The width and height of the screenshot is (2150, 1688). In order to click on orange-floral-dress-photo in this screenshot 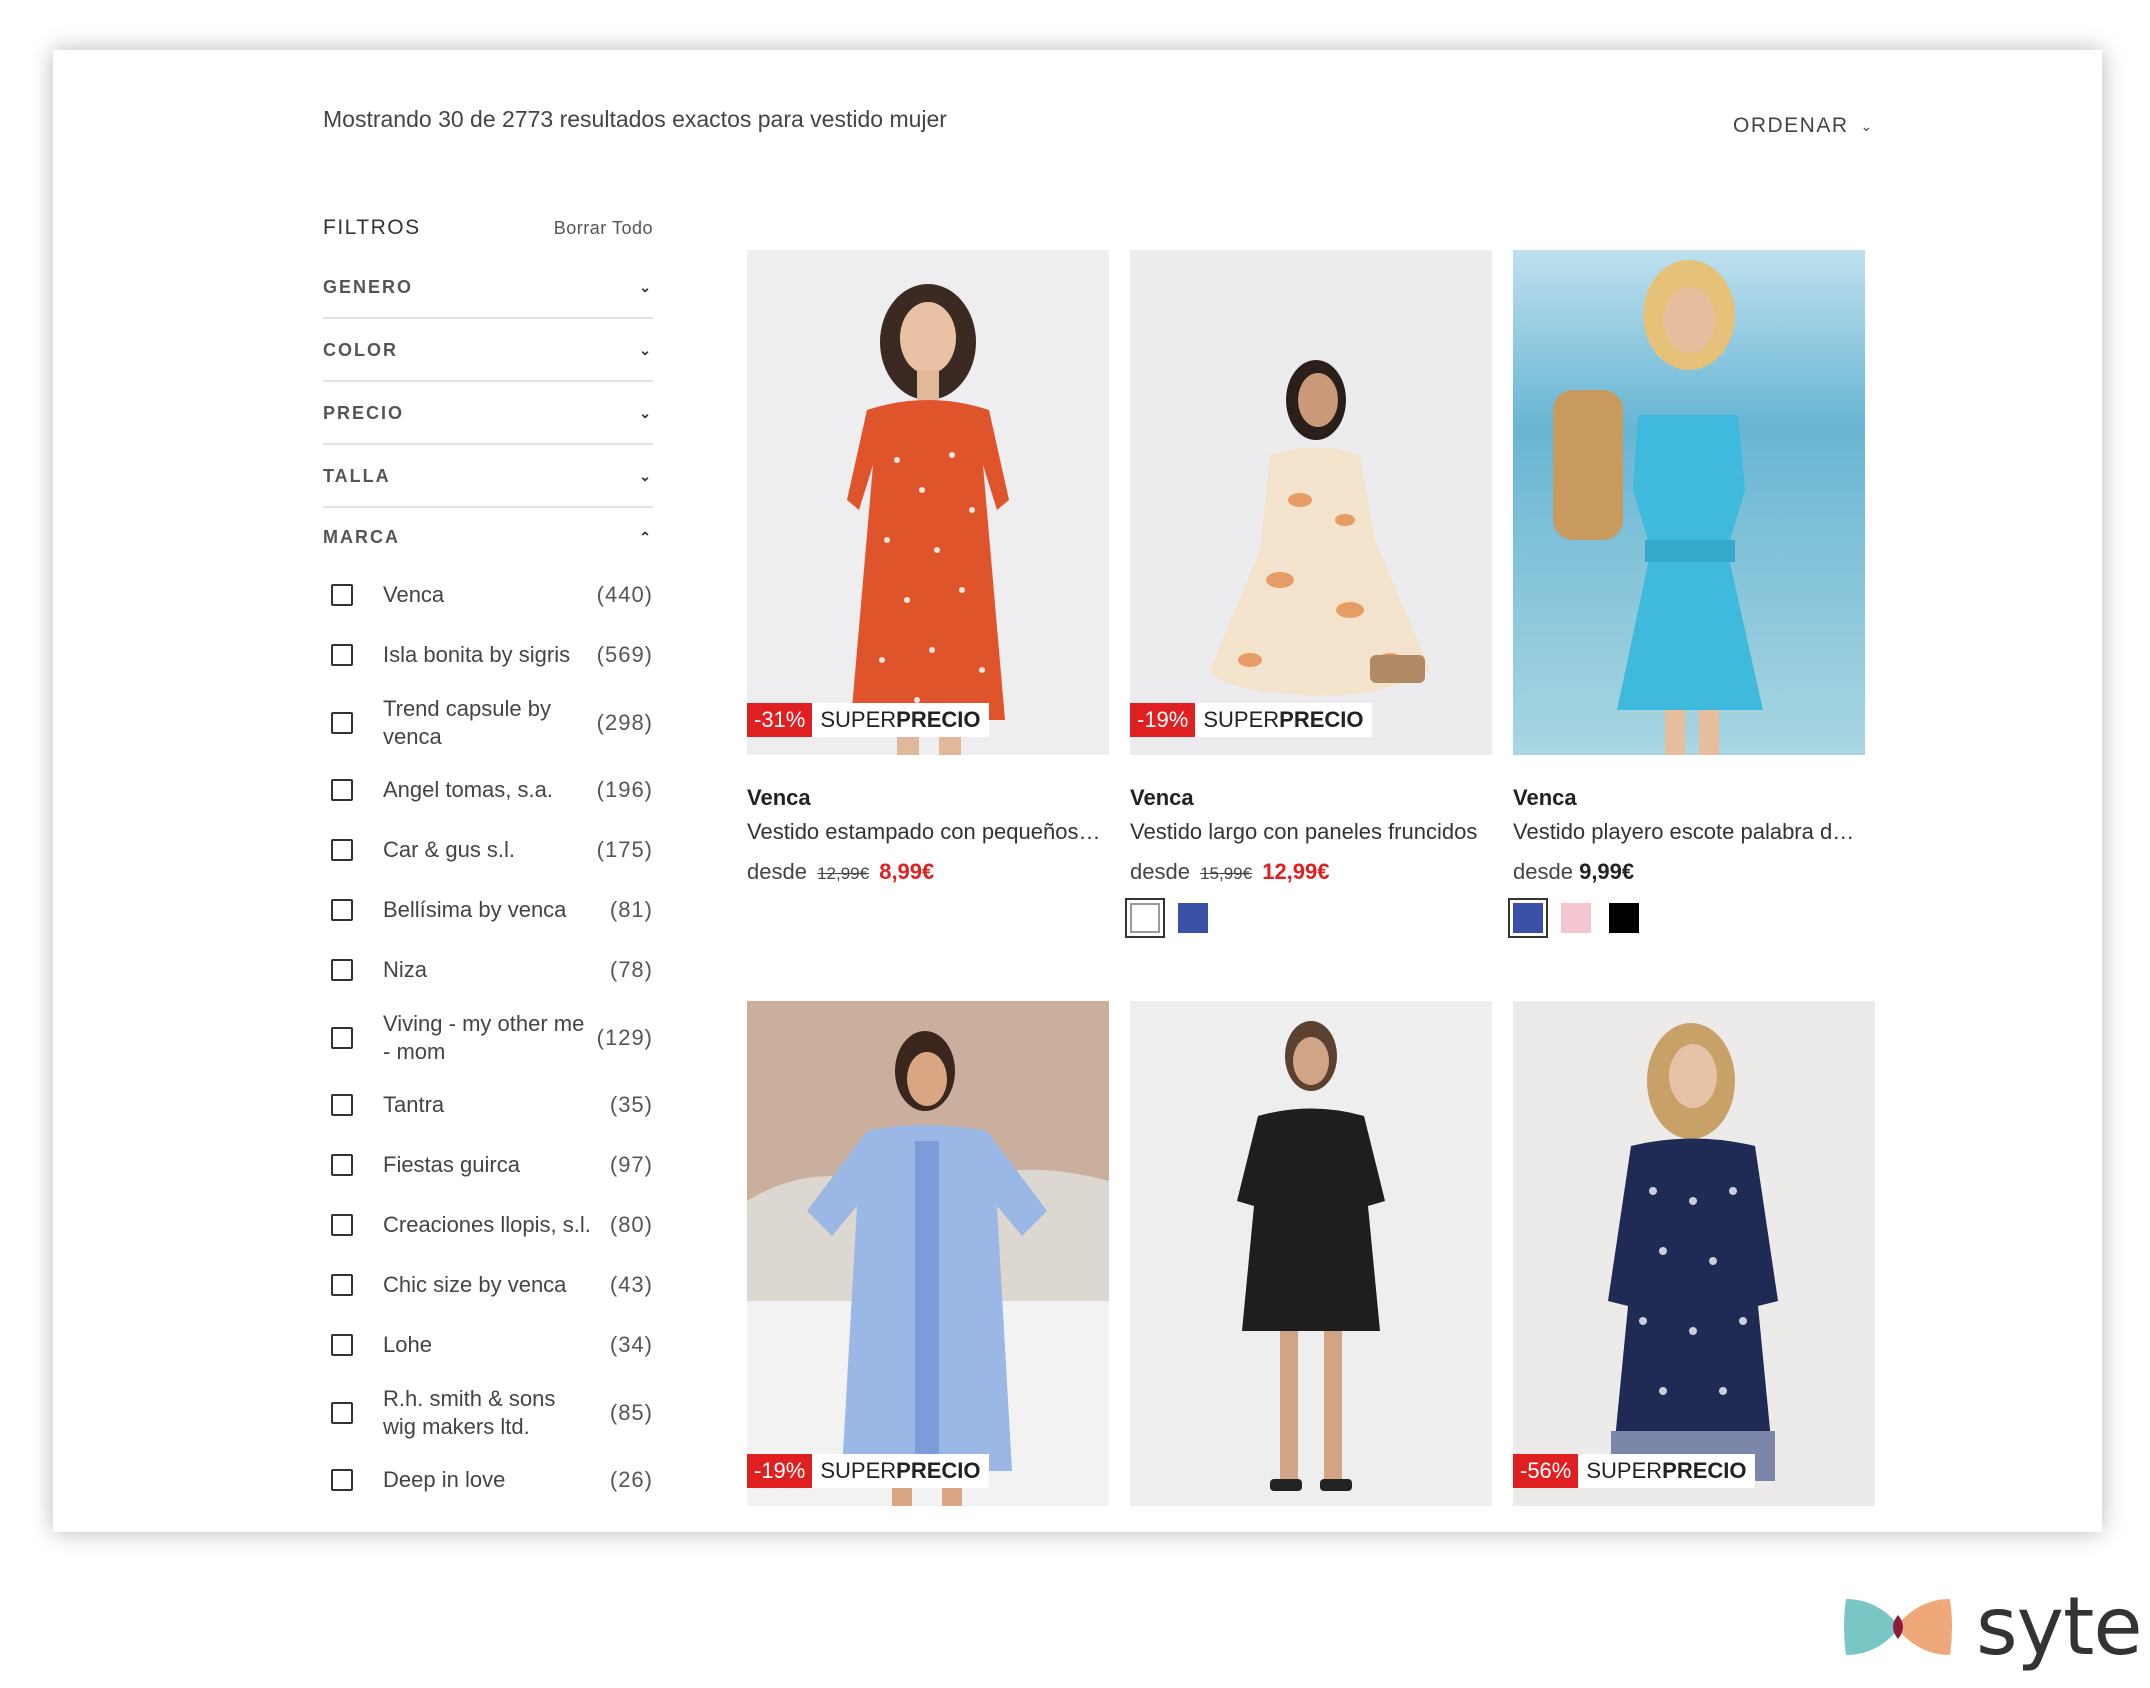, I will do `click(928, 502)`.